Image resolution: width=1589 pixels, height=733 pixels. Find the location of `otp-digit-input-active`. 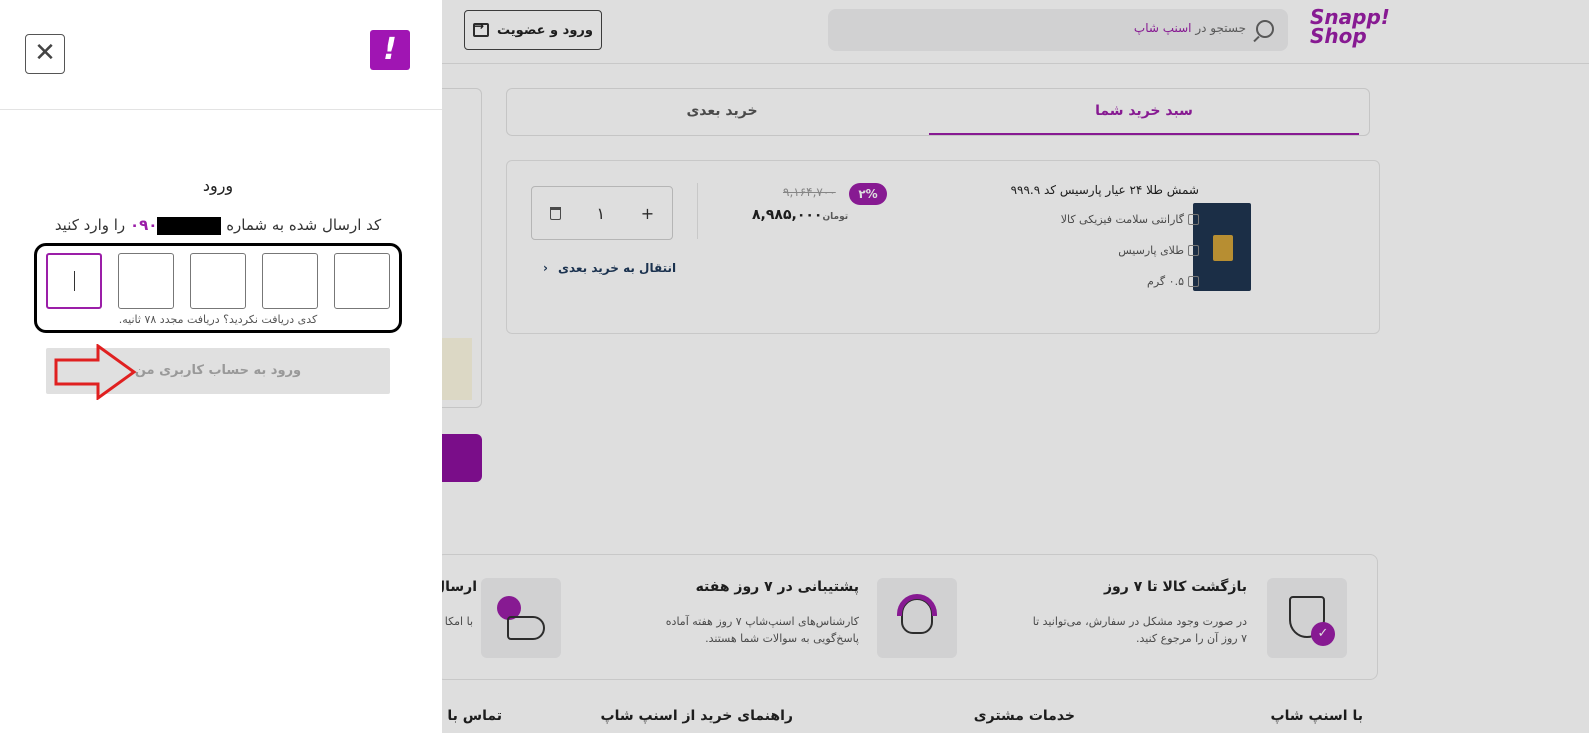

otp-digit-input-active is located at coordinates (74, 281).